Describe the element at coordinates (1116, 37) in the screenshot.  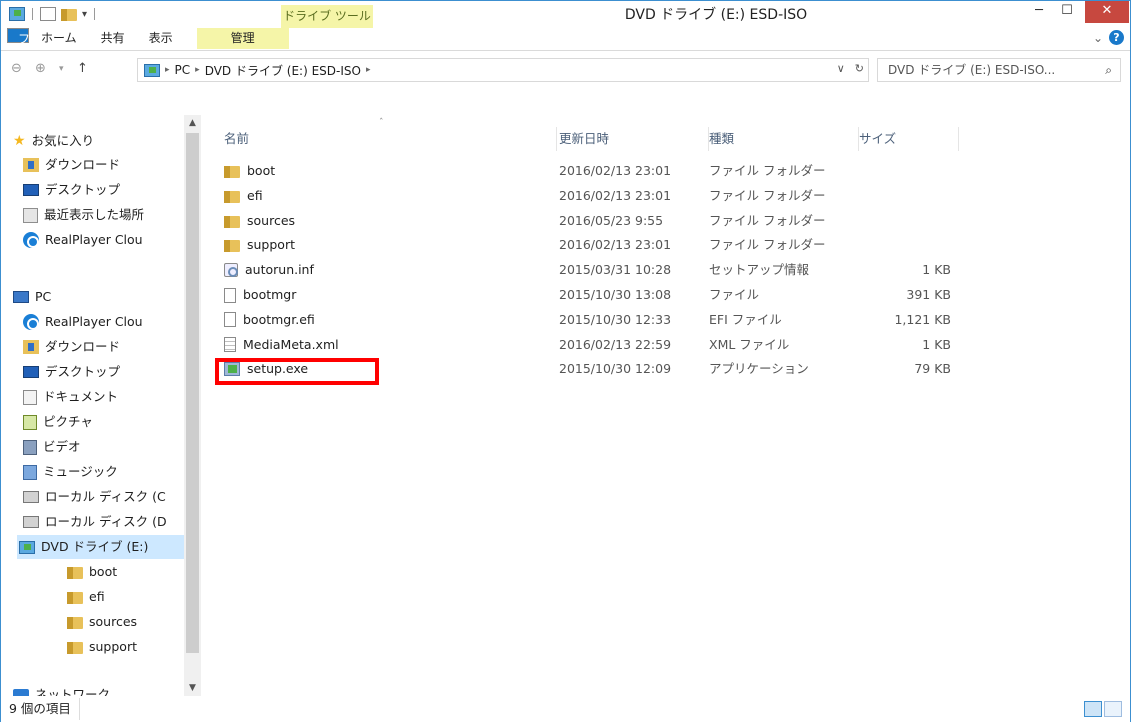
I see `help-icon: ?` at that location.